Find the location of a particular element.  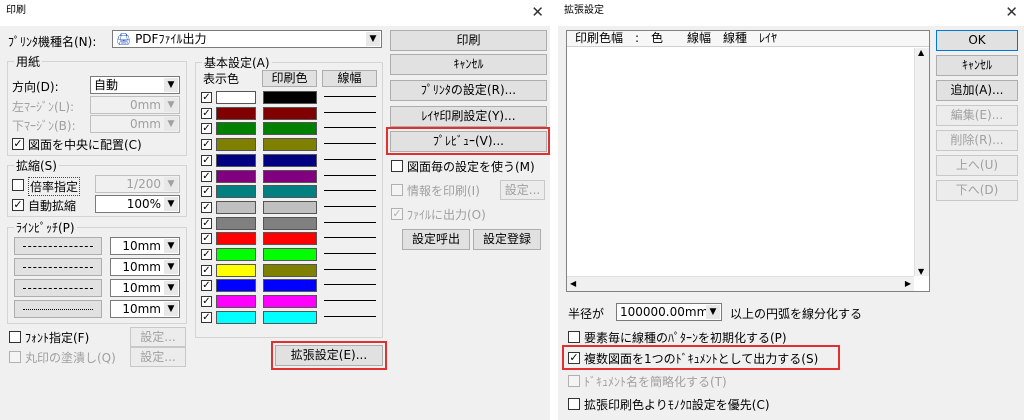

direction-select: 自動 ▼ is located at coordinates (135, 85).